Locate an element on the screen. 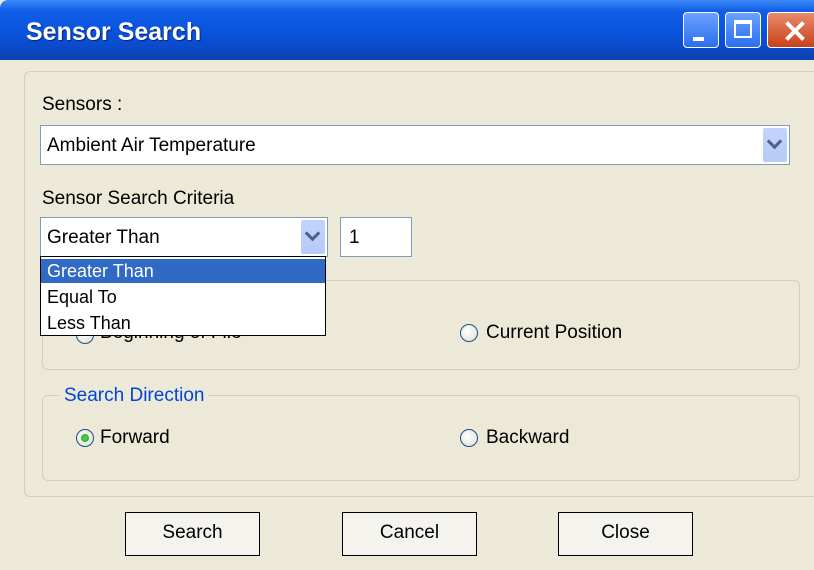 This screenshot has height=570, width=814. forward-label: Forward is located at coordinates (135, 437).